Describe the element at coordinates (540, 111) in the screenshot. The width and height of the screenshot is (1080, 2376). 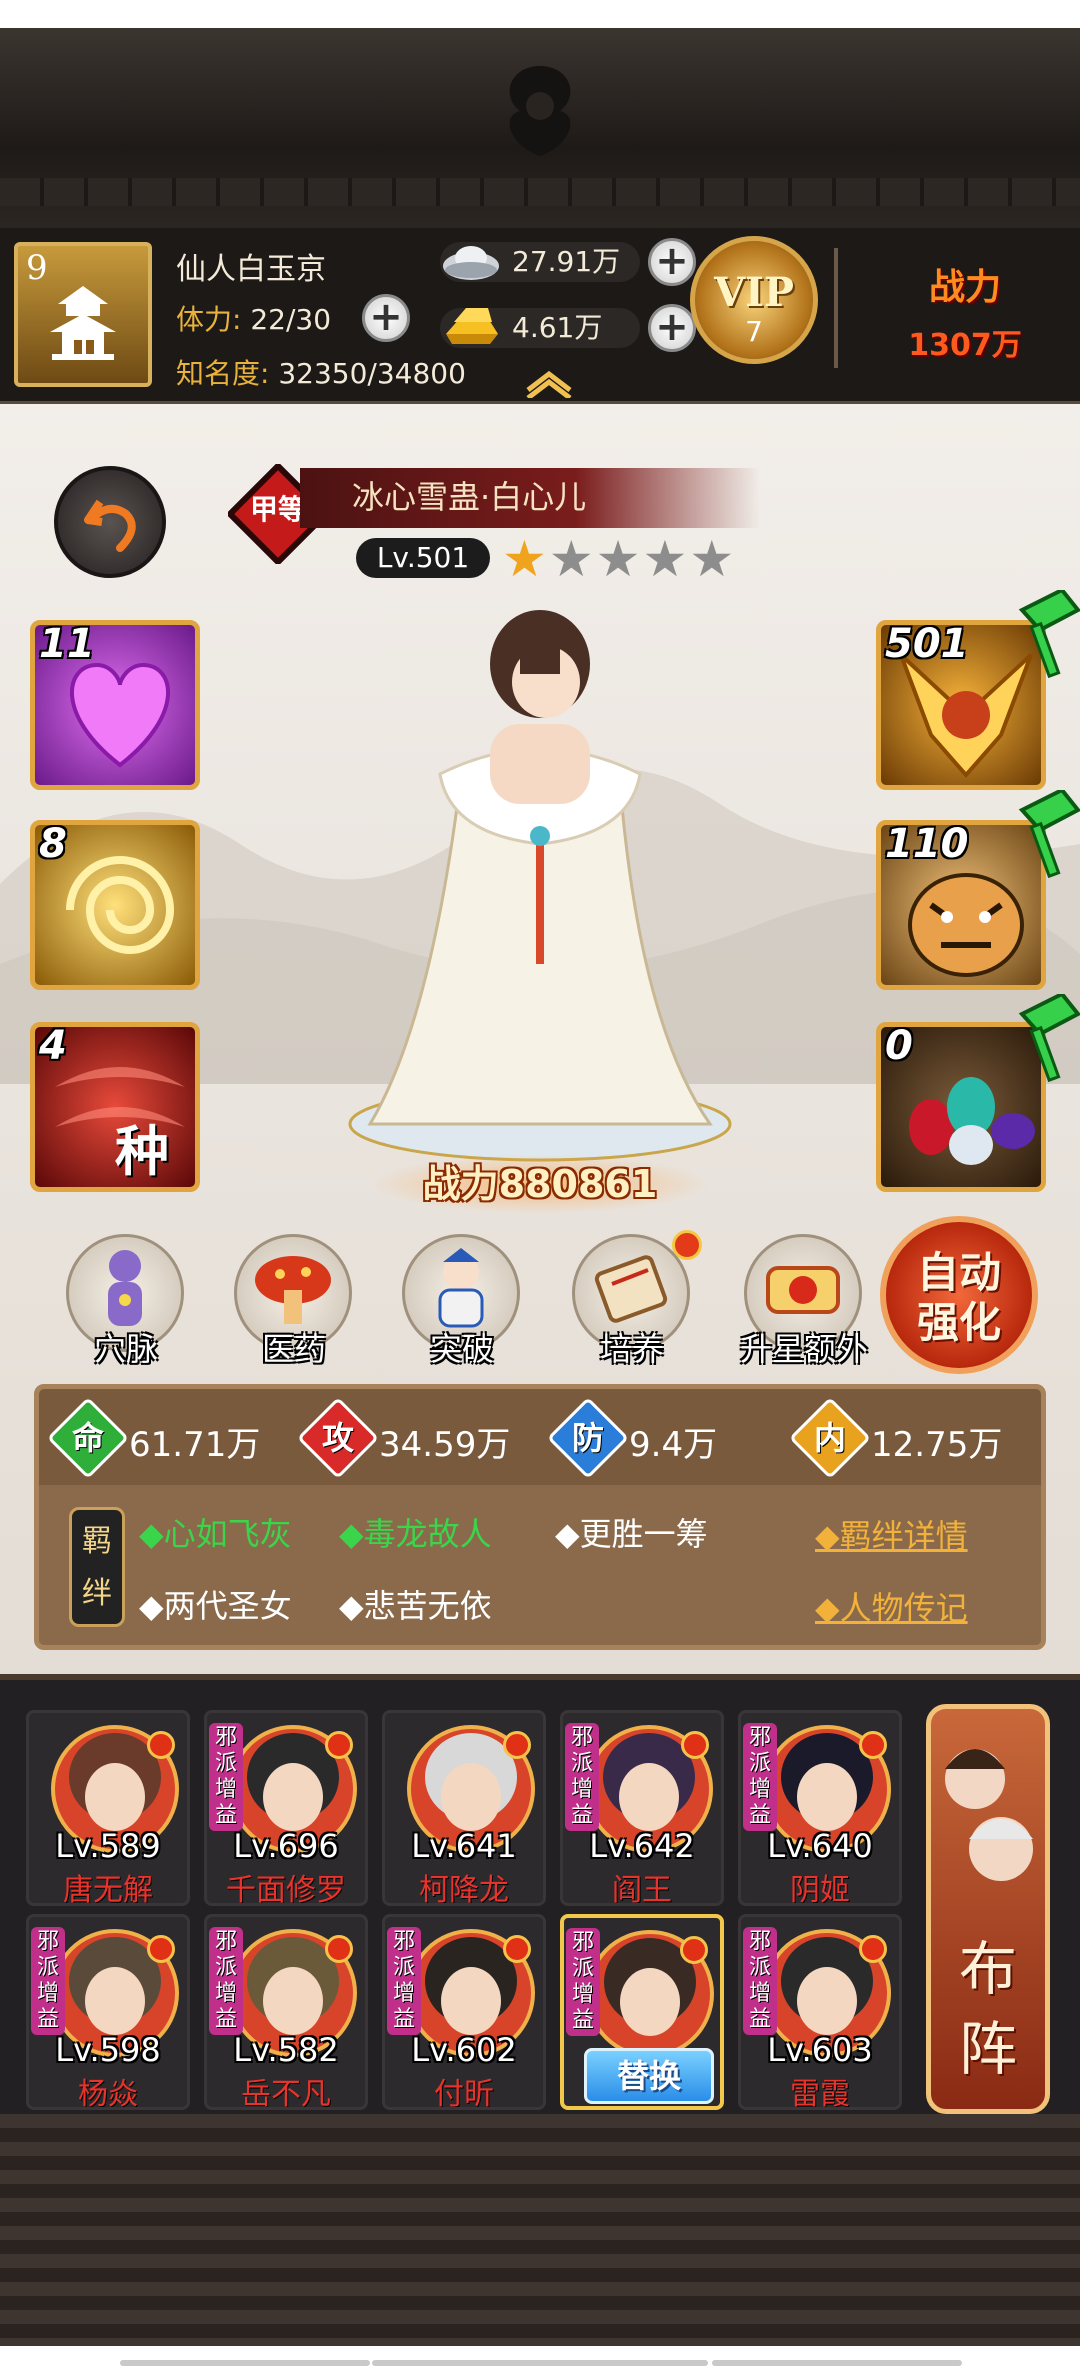
I see `roof-ornament-icon` at that location.